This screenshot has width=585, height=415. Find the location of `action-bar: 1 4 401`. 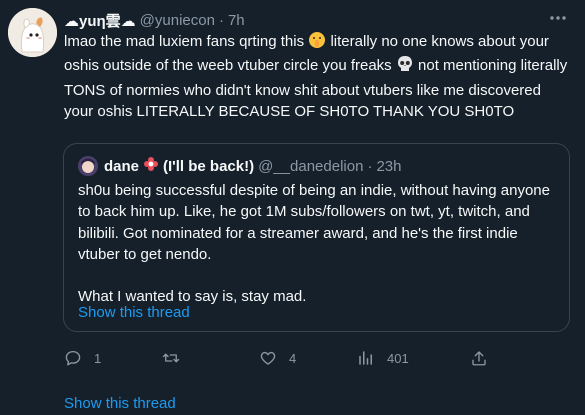

action-bar: 1 4 401 is located at coordinates (284, 358).